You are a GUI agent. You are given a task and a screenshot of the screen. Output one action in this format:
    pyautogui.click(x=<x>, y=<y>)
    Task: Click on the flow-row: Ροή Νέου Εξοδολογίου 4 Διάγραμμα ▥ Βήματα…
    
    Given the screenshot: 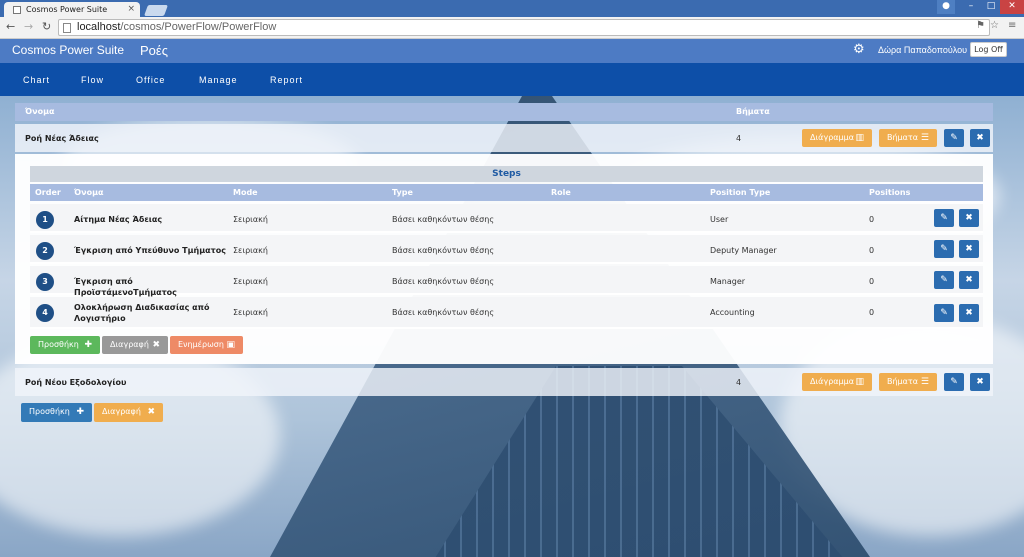 What is the action you would take?
    pyautogui.click(x=504, y=382)
    